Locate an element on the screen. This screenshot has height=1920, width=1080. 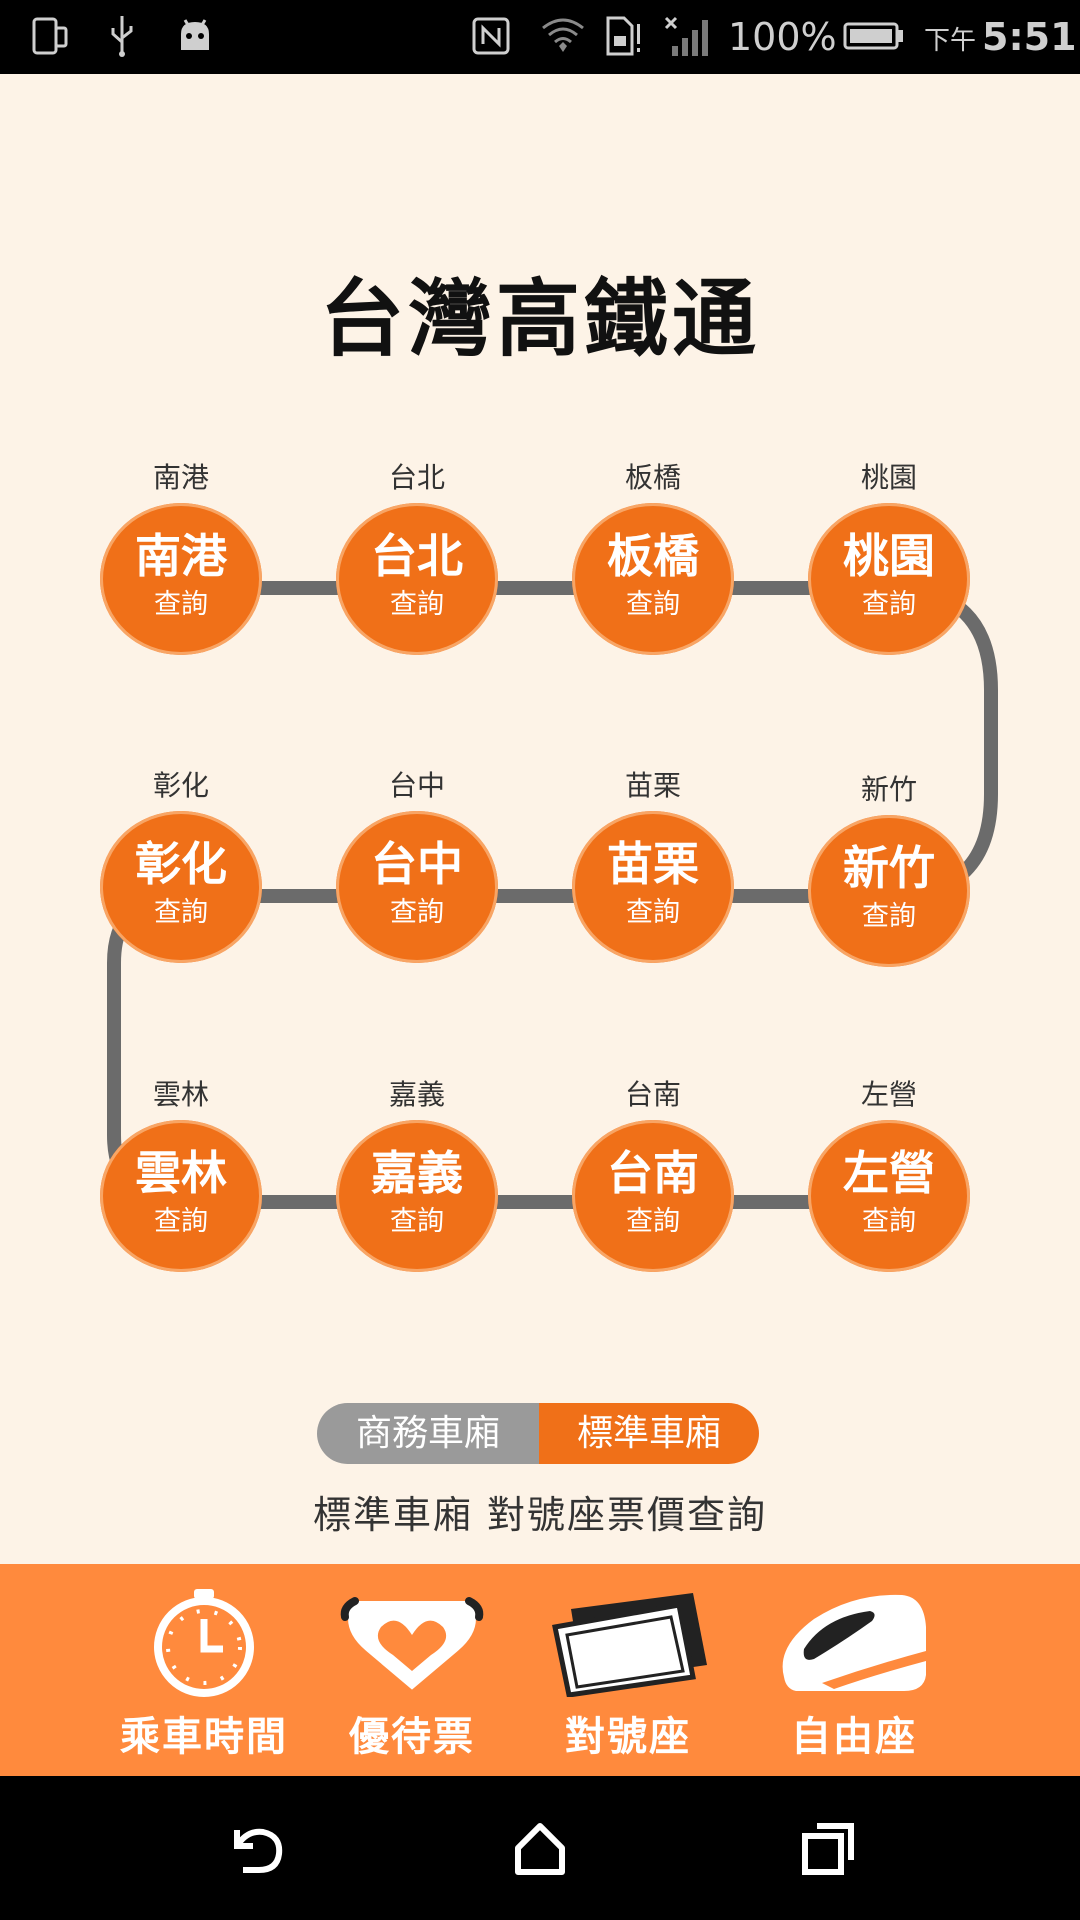
nav-label-concession-ticket: 優待票 is located at coordinates (412, 1737).